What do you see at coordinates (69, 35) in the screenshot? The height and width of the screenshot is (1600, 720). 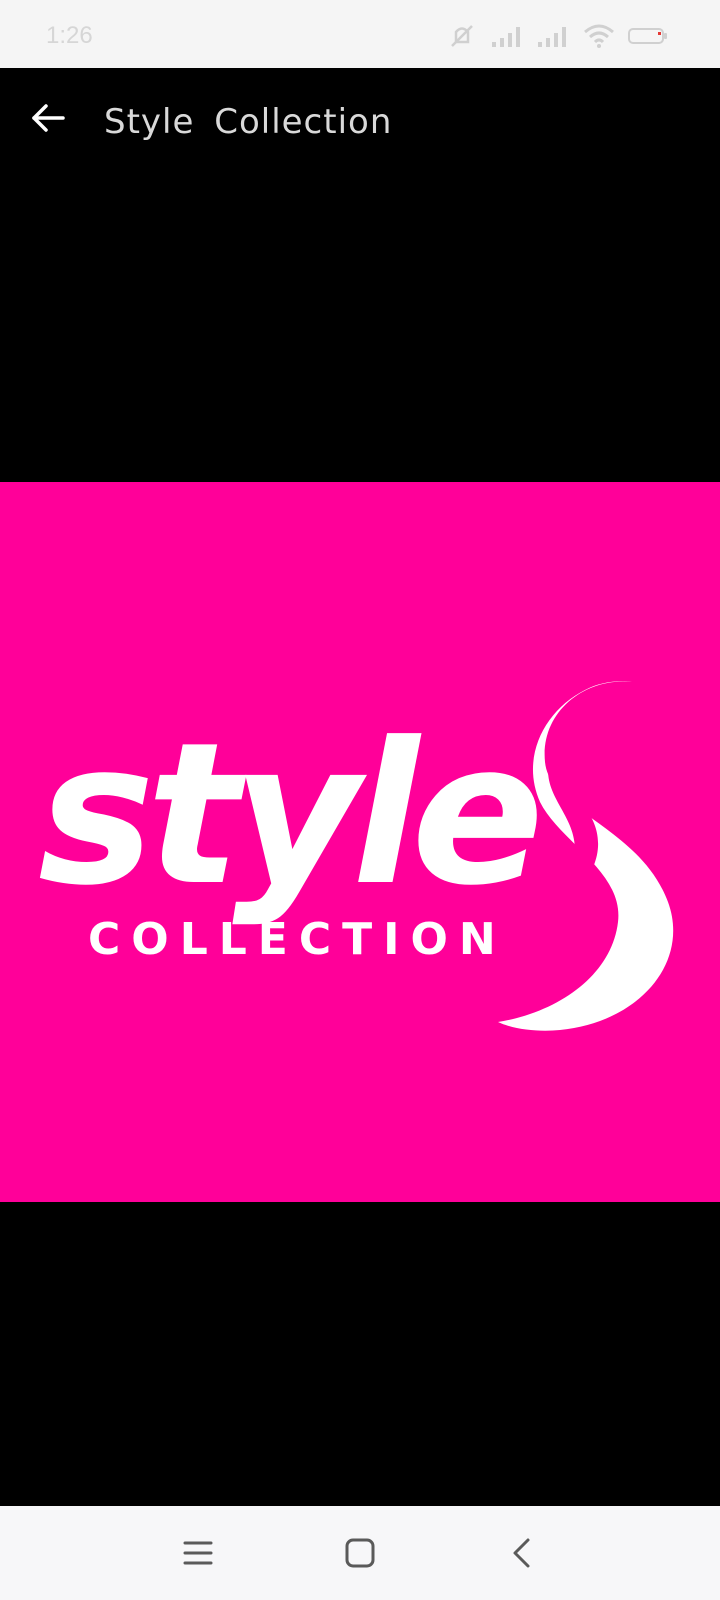 I see `status-time: 1:26` at bounding box center [69, 35].